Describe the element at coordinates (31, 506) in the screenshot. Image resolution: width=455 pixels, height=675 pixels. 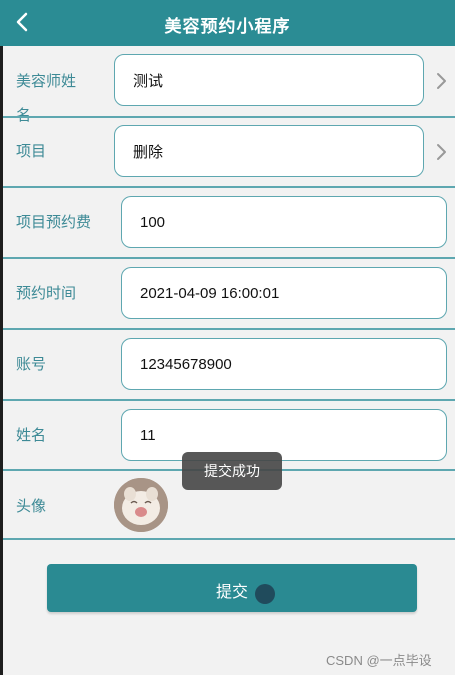
I see `avatar-label: 头像` at that location.